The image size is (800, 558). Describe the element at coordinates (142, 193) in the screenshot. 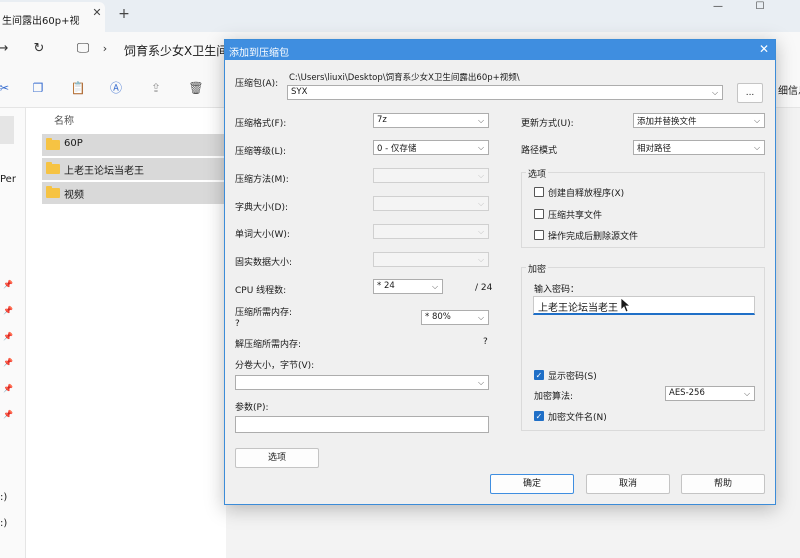

I see `file-row: 视频` at that location.